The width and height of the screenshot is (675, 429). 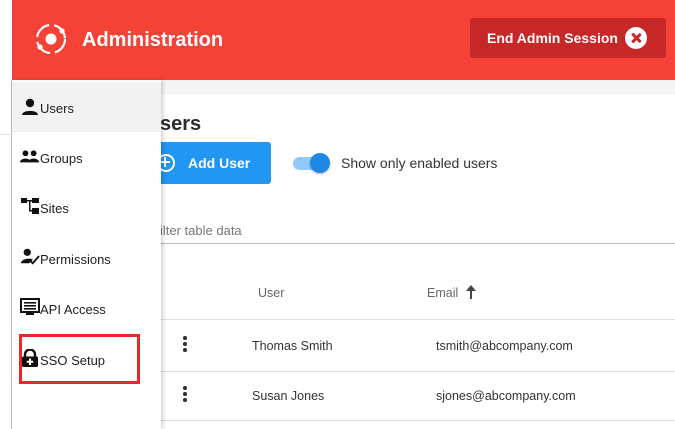 I want to click on user-check-icon, so click(x=30, y=256).